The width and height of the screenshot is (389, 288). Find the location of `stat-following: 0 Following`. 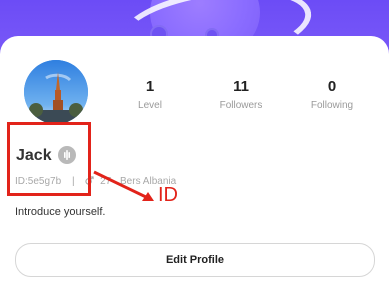

stat-following: 0 Following is located at coordinates (332, 94).